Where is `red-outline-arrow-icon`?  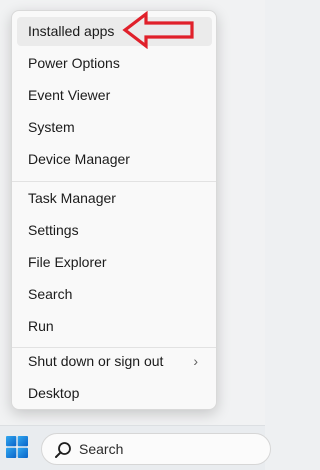 red-outline-arrow-icon is located at coordinates (158, 30).